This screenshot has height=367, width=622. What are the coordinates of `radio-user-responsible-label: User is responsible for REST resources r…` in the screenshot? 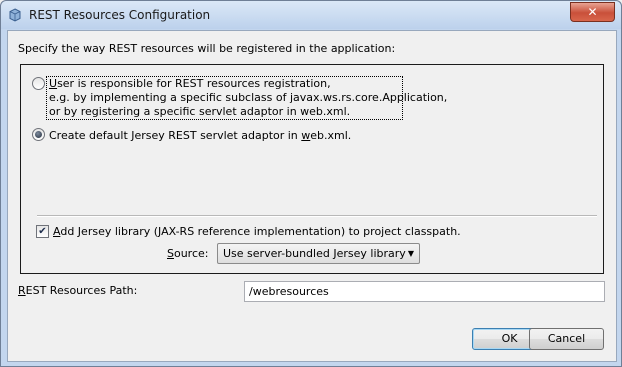 It's located at (190, 83).